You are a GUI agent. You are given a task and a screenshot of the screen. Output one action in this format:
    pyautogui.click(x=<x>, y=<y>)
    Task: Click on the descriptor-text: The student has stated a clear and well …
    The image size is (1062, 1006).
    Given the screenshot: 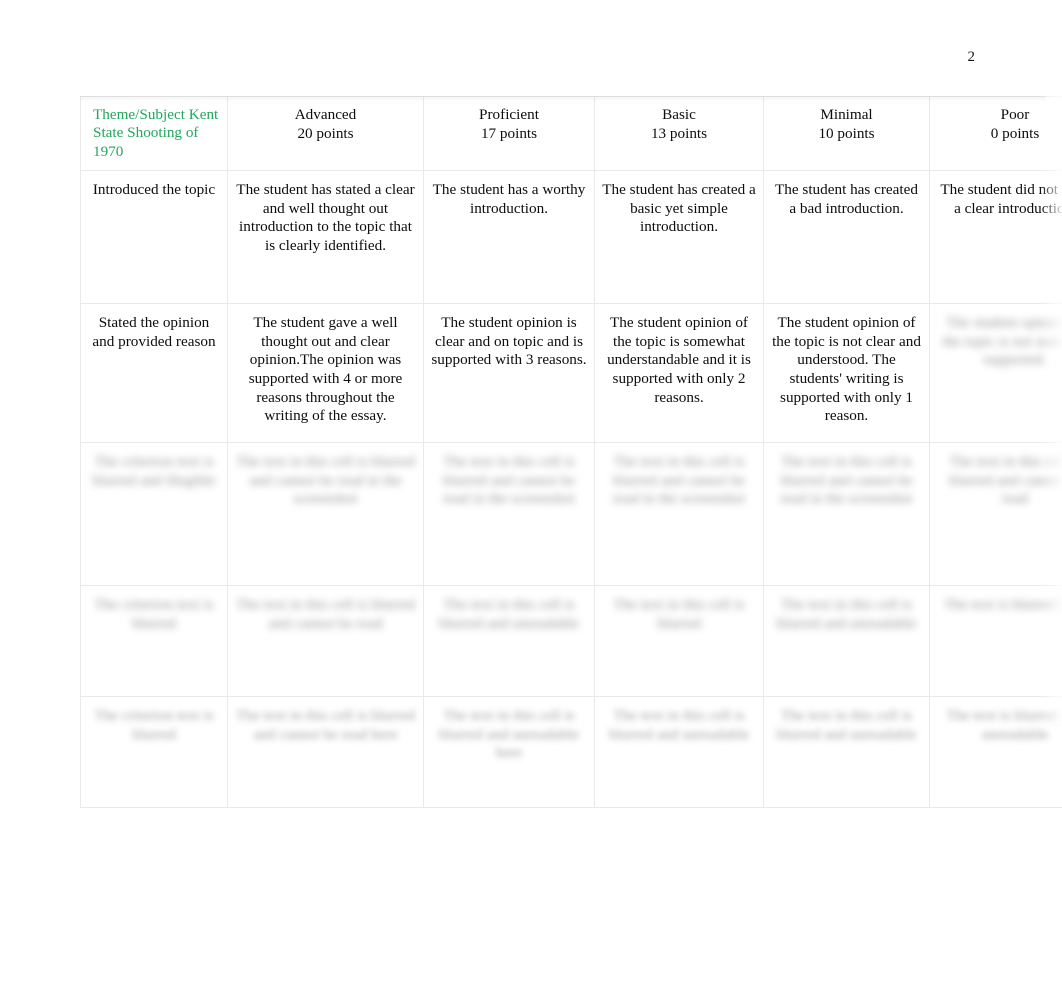 What is the action you would take?
    pyautogui.click(x=325, y=217)
    